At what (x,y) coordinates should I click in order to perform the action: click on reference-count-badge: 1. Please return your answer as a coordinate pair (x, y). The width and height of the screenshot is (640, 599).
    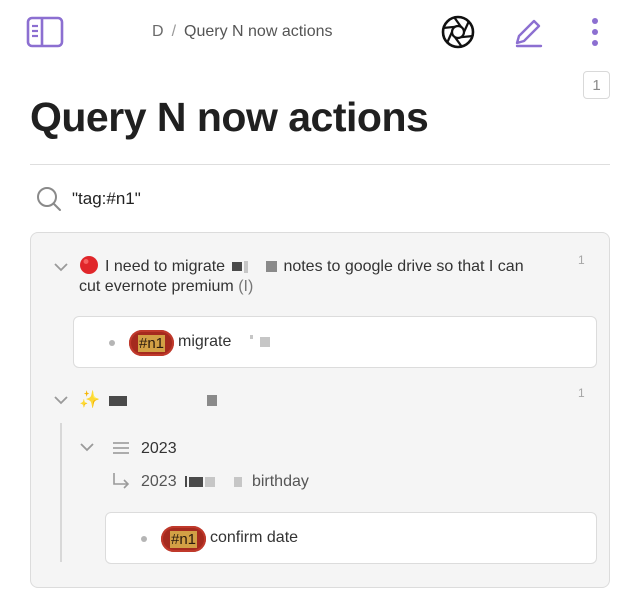
    Looking at the image, I should click on (596, 85).